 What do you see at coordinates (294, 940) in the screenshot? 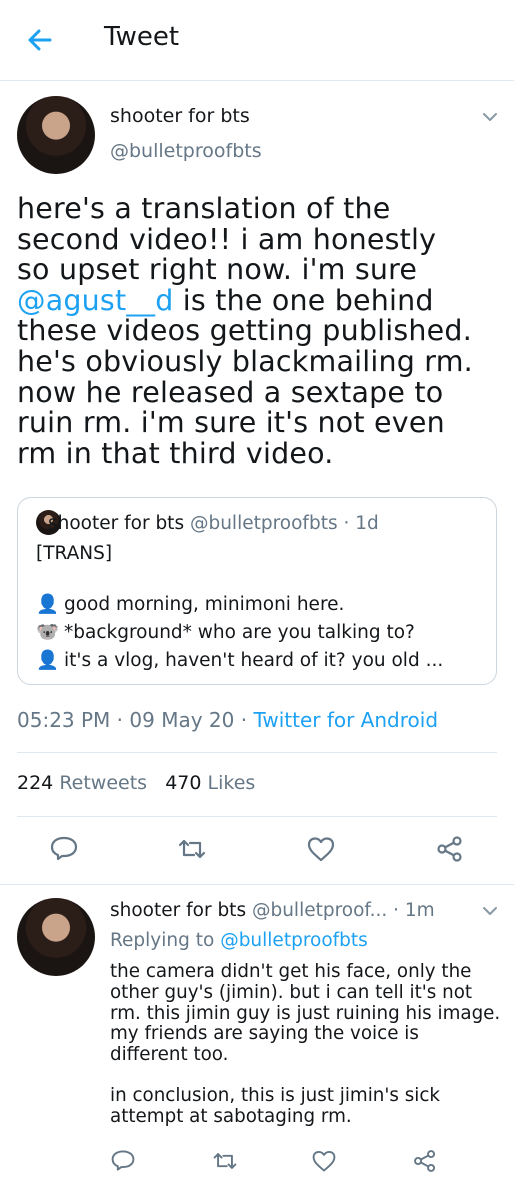
I see `replying-to-handle: @bulletproofbts` at bounding box center [294, 940].